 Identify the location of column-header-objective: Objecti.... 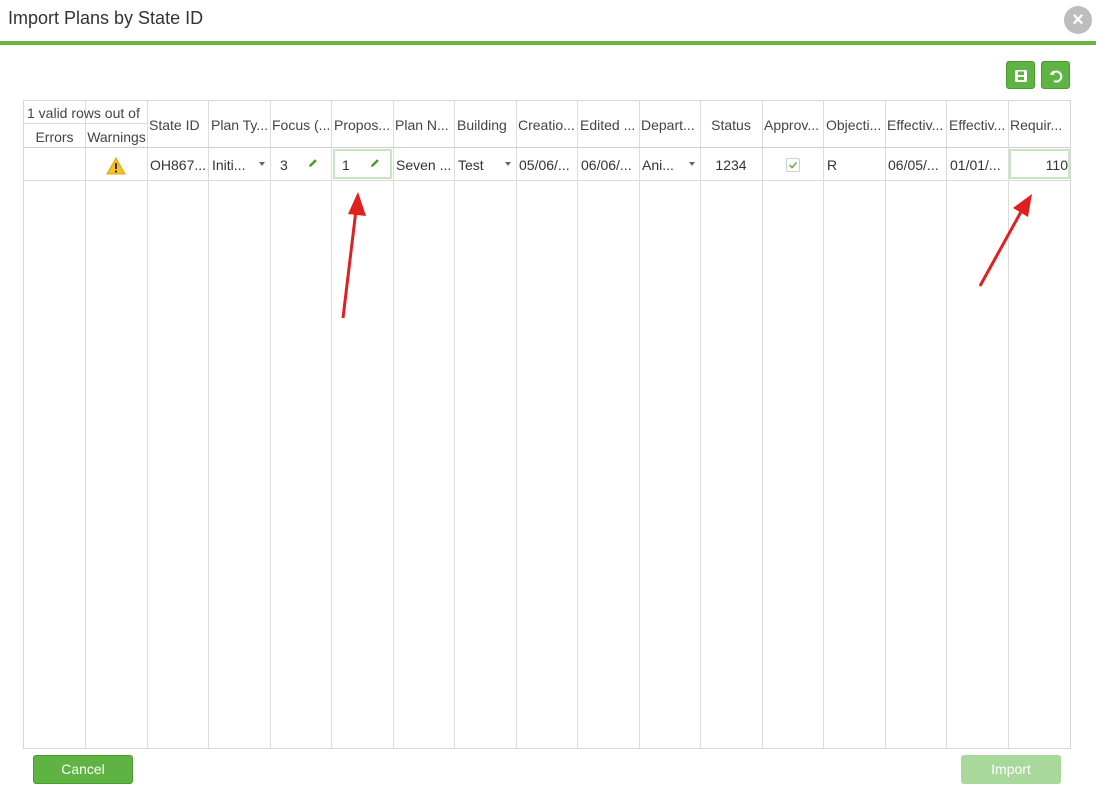
(854, 125).